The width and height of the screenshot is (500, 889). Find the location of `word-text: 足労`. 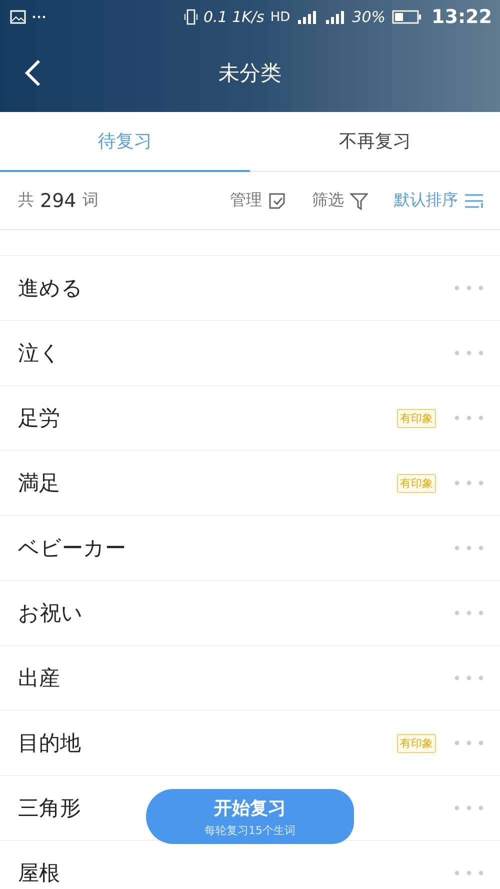

word-text: 足労 is located at coordinates (39, 418).